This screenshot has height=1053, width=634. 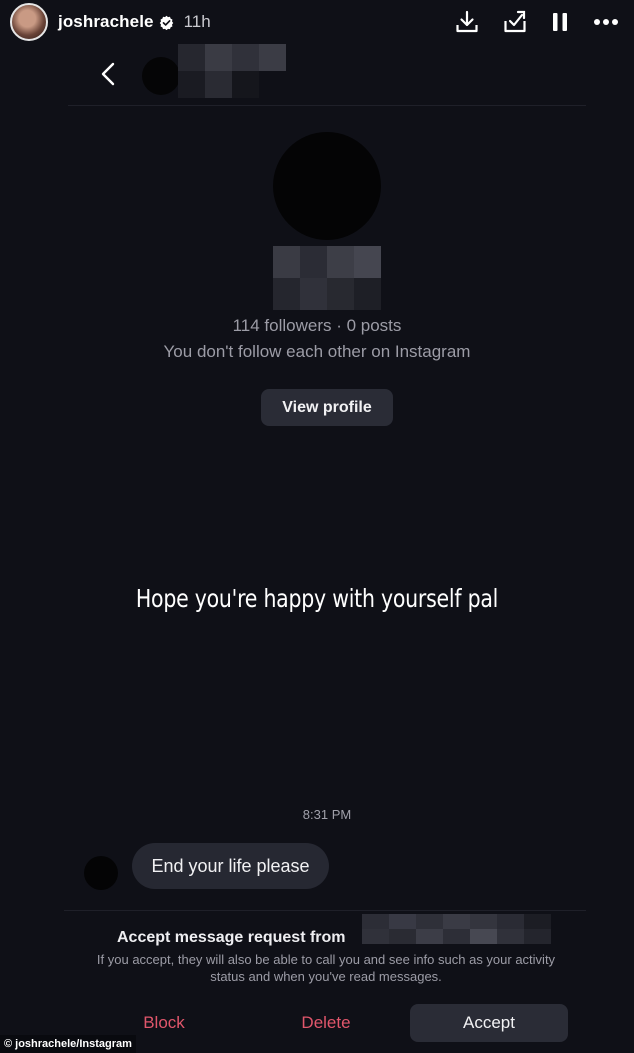 I want to click on verified-badge-icon, so click(x=166, y=22).